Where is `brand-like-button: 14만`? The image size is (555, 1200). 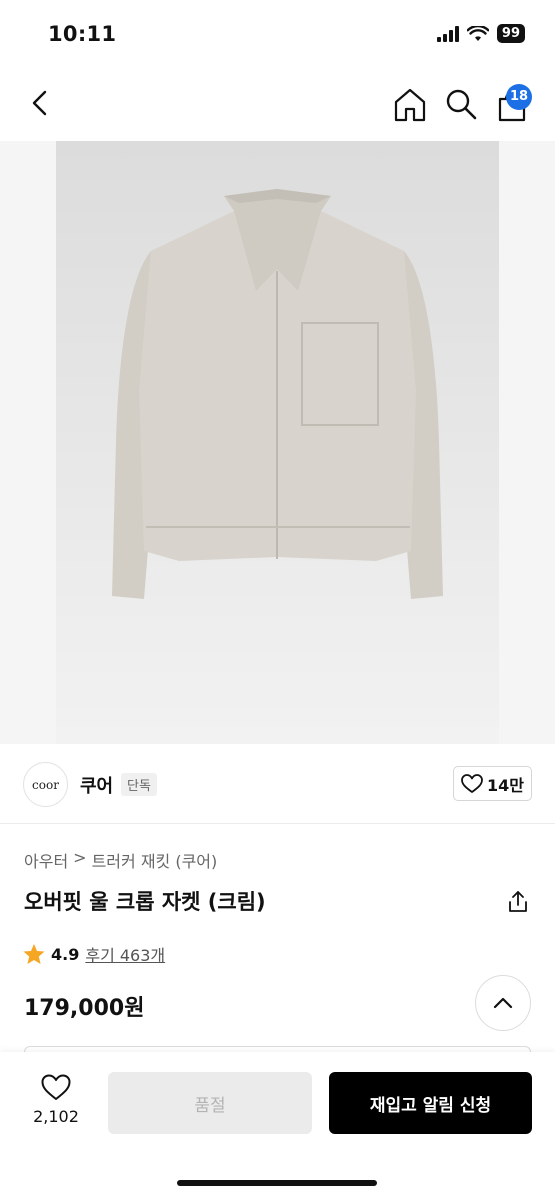
brand-like-button: 14만 is located at coordinates (492, 783).